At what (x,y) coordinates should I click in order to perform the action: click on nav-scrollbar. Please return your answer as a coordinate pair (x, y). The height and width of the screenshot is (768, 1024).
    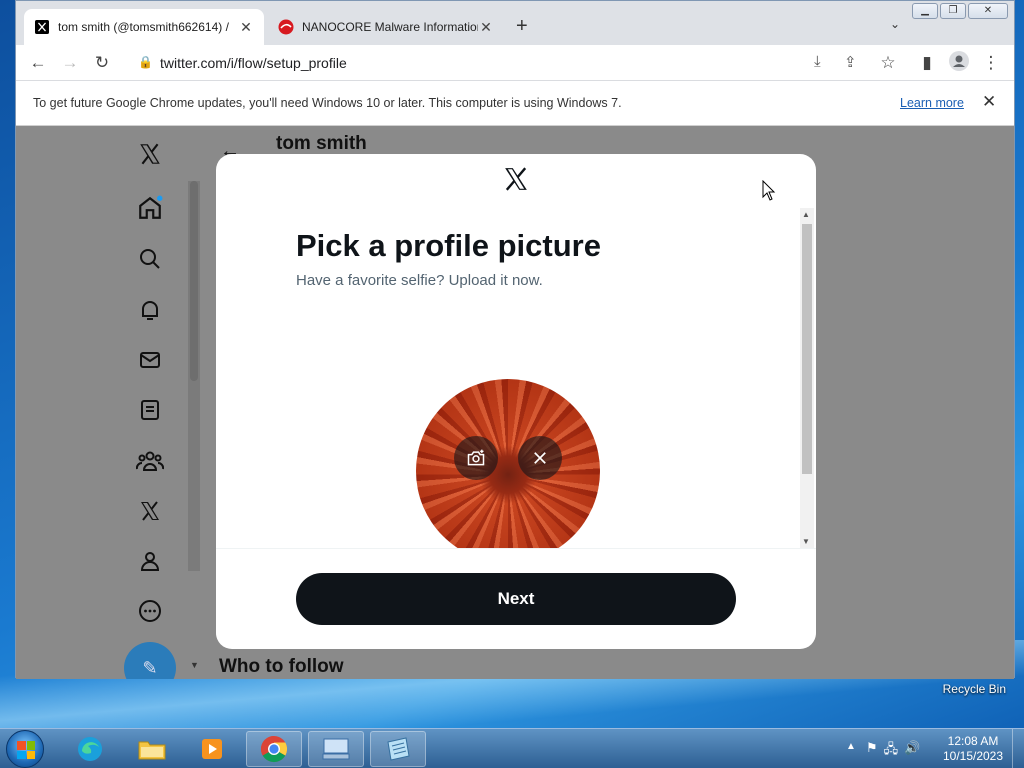
    Looking at the image, I should click on (194, 376).